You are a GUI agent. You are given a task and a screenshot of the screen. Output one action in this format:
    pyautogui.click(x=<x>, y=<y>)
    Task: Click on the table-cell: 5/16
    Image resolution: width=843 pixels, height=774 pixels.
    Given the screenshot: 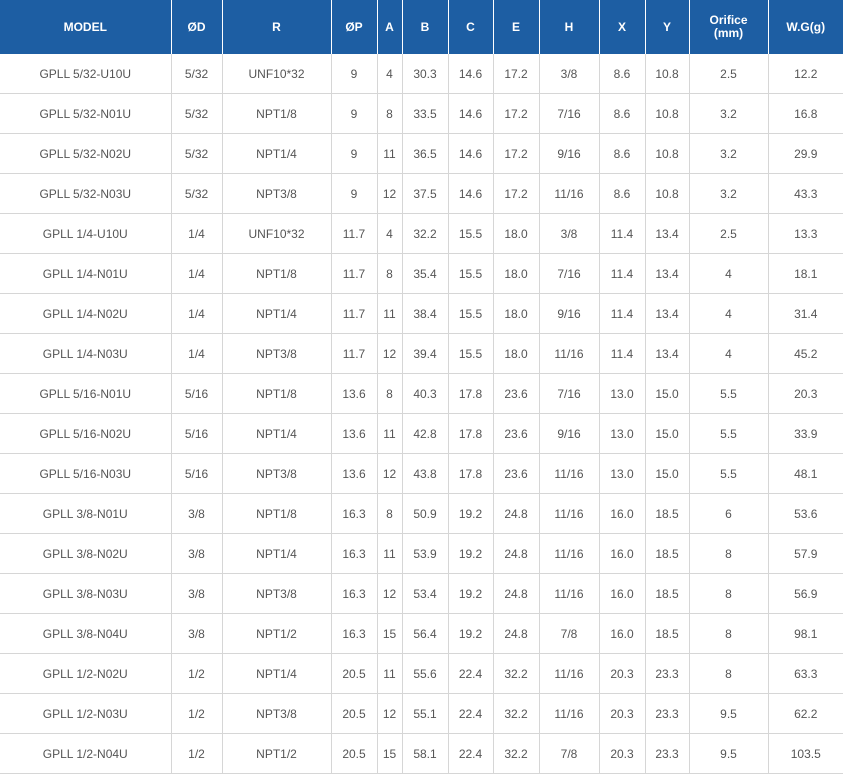 What is the action you would take?
    pyautogui.click(x=197, y=473)
    